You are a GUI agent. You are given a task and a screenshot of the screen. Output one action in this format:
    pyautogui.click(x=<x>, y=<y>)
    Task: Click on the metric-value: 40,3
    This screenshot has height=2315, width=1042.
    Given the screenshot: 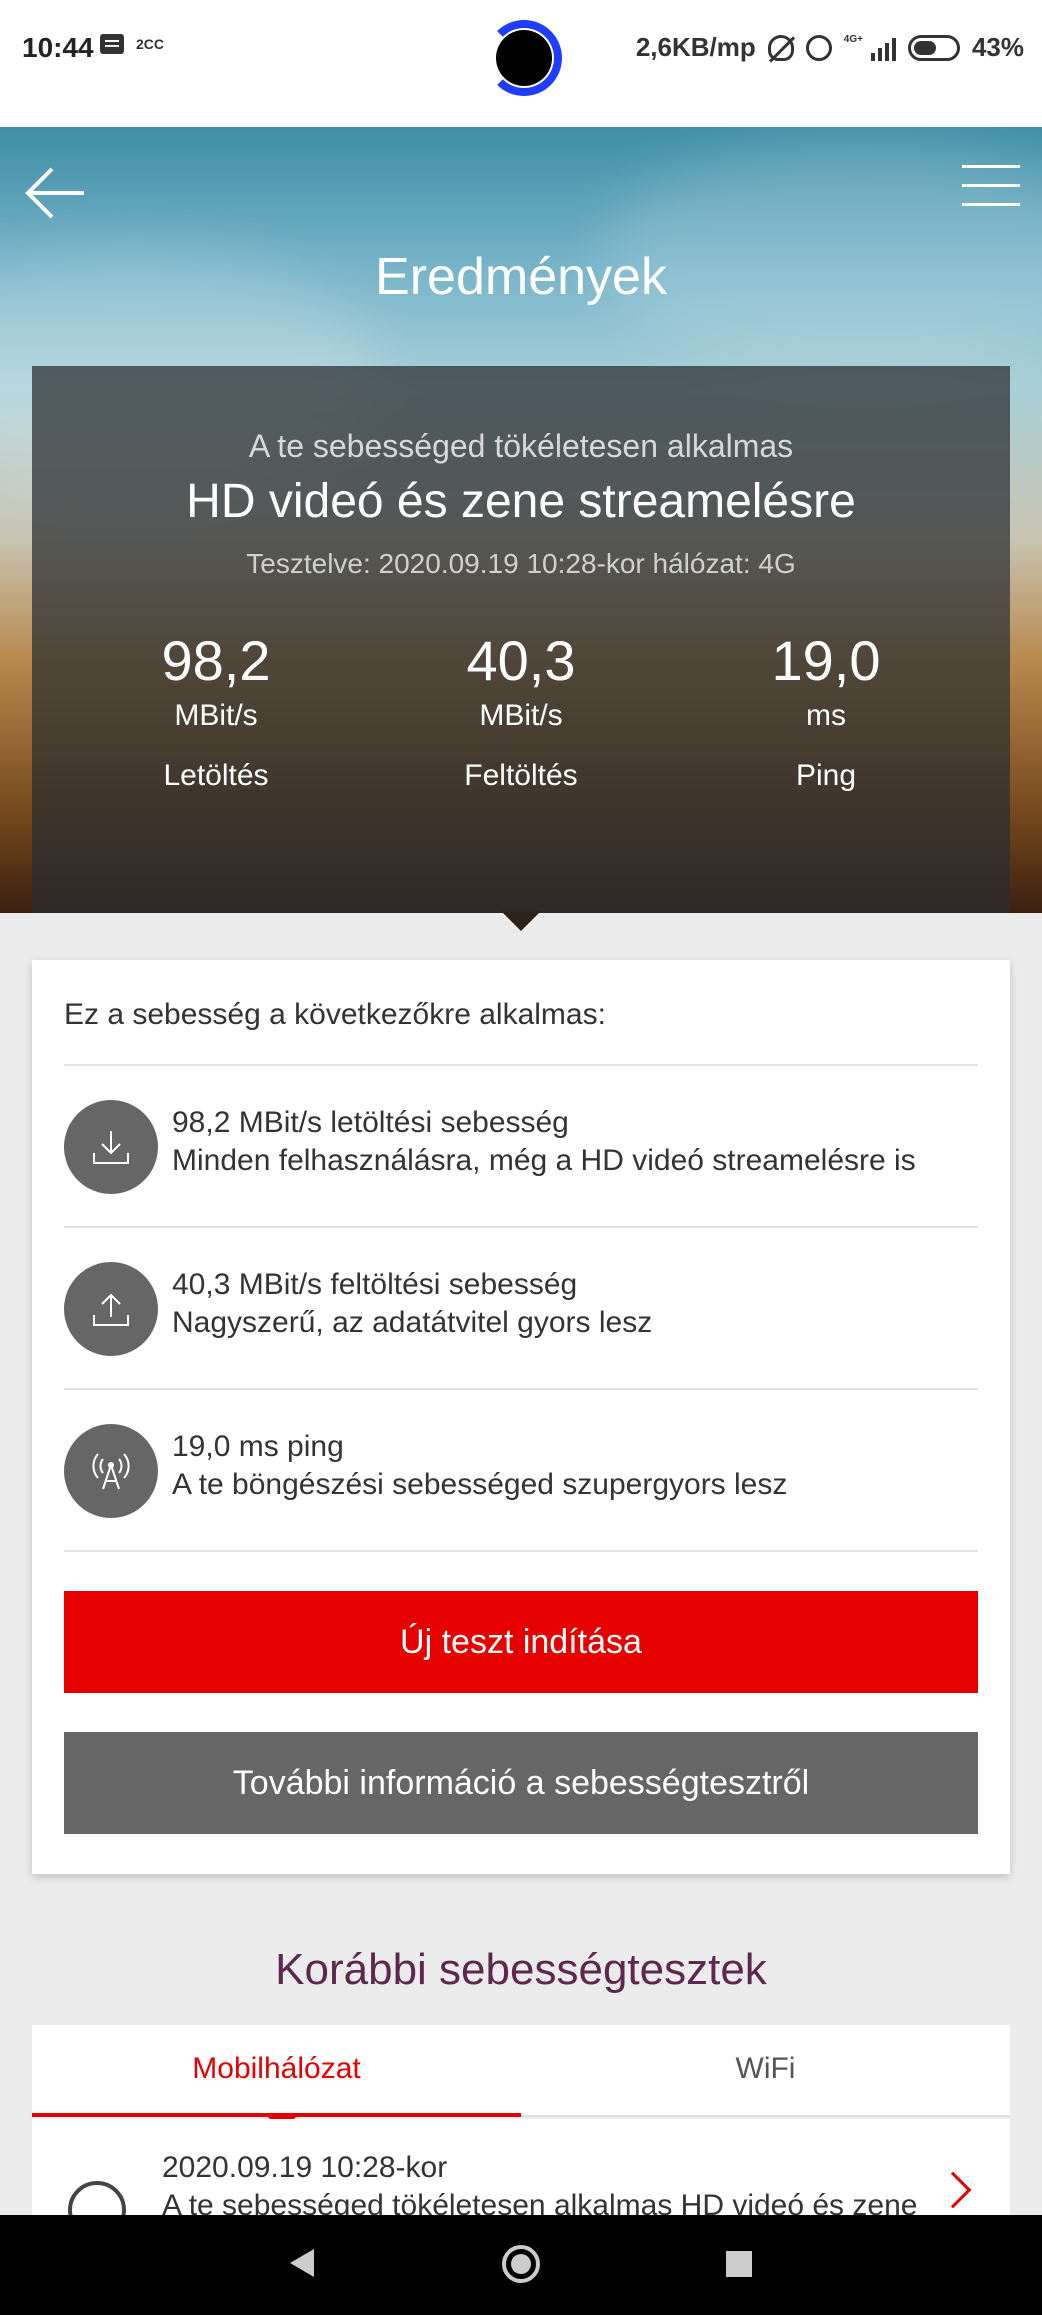 What is the action you would take?
    pyautogui.click(x=521, y=660)
    